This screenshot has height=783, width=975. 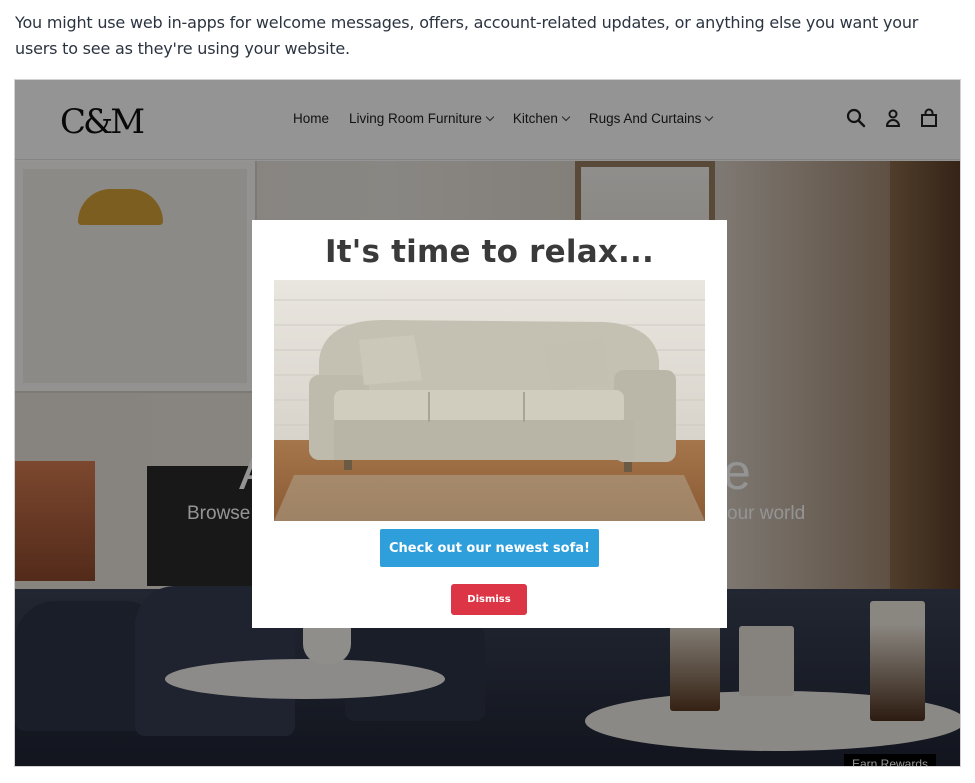 What do you see at coordinates (489, 599) in the screenshot?
I see `dismiss-button: Dismiss` at bounding box center [489, 599].